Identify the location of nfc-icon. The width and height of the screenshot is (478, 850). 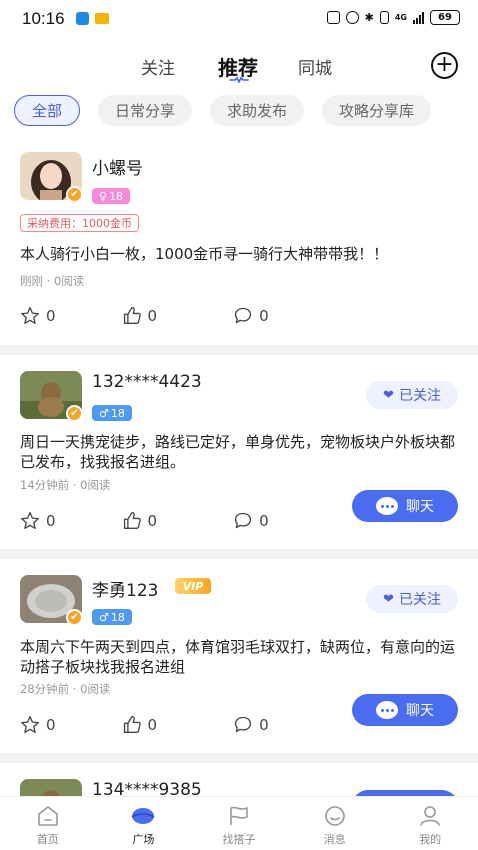
(333, 17).